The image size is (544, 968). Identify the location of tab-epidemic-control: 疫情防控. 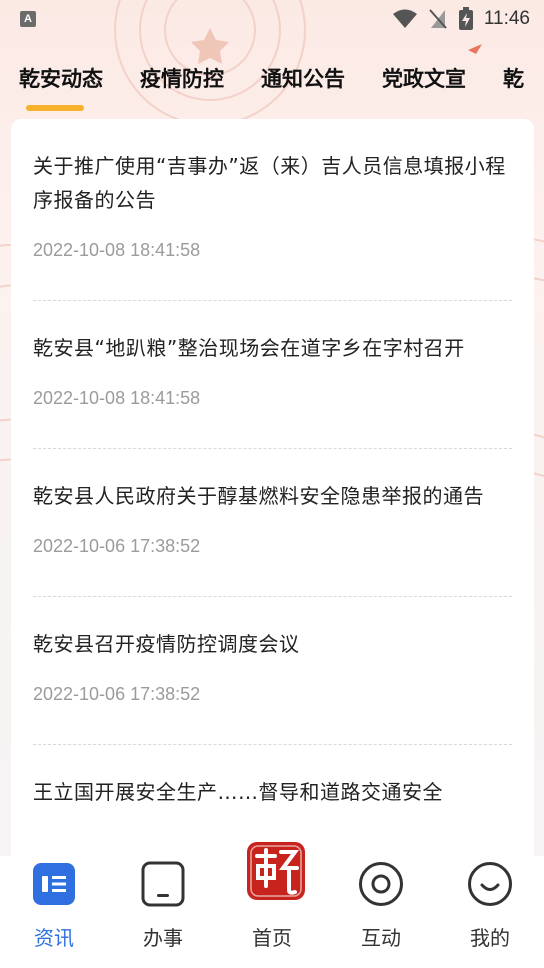
(181, 79).